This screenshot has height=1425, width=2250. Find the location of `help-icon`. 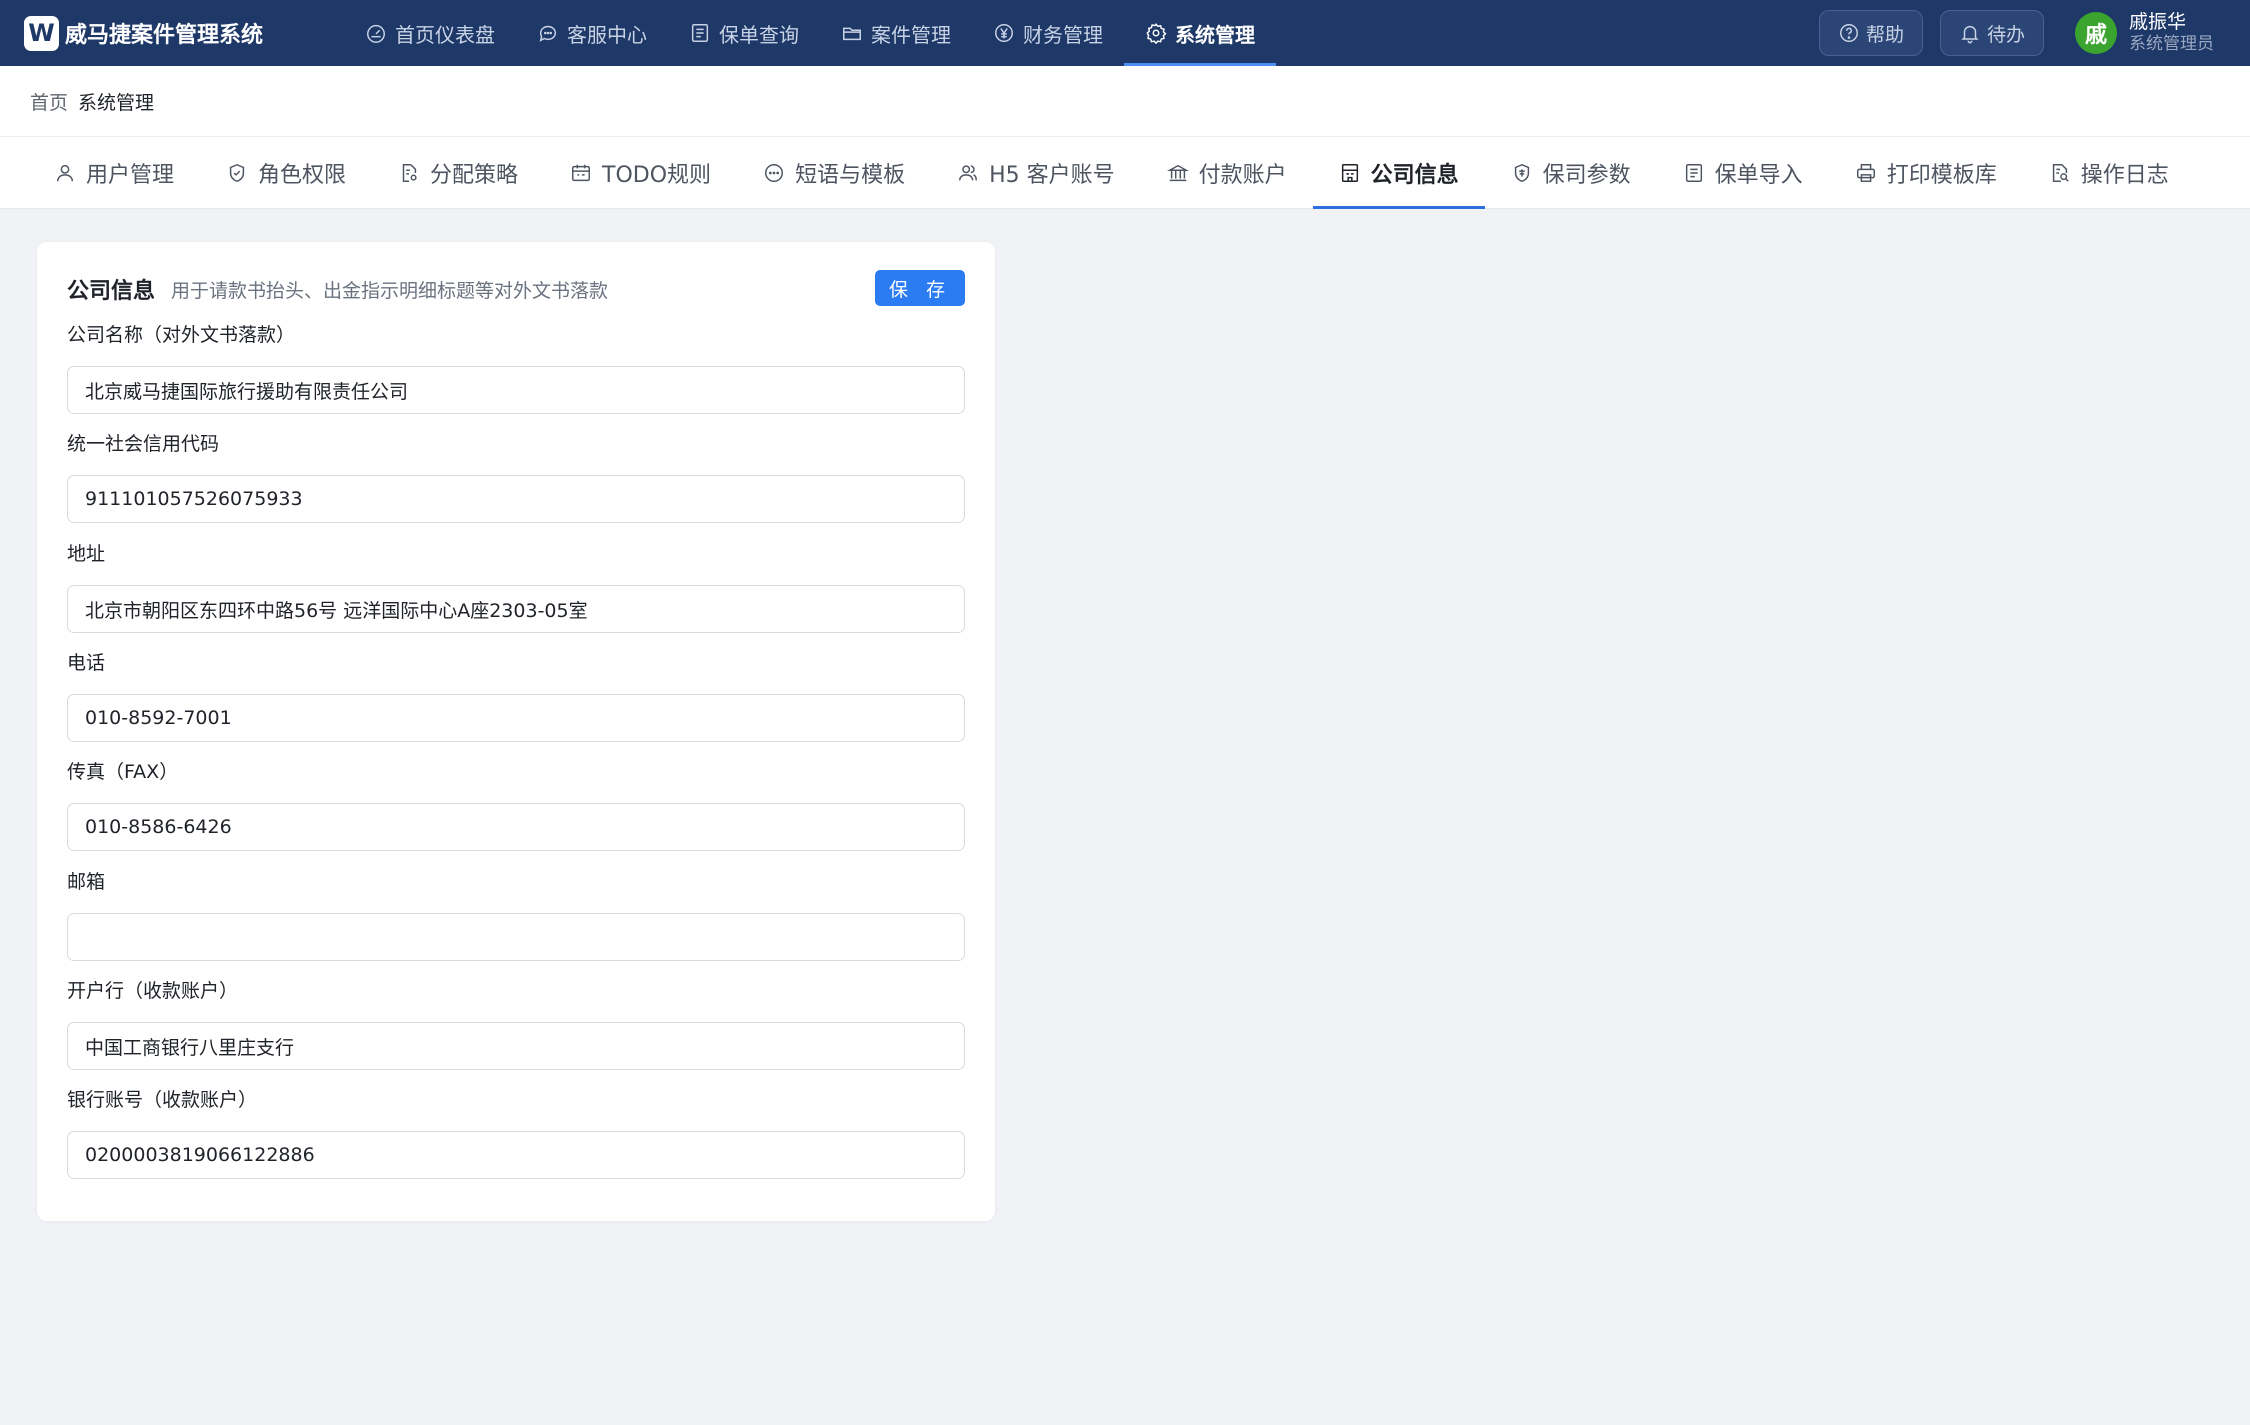

help-icon is located at coordinates (1848, 33).